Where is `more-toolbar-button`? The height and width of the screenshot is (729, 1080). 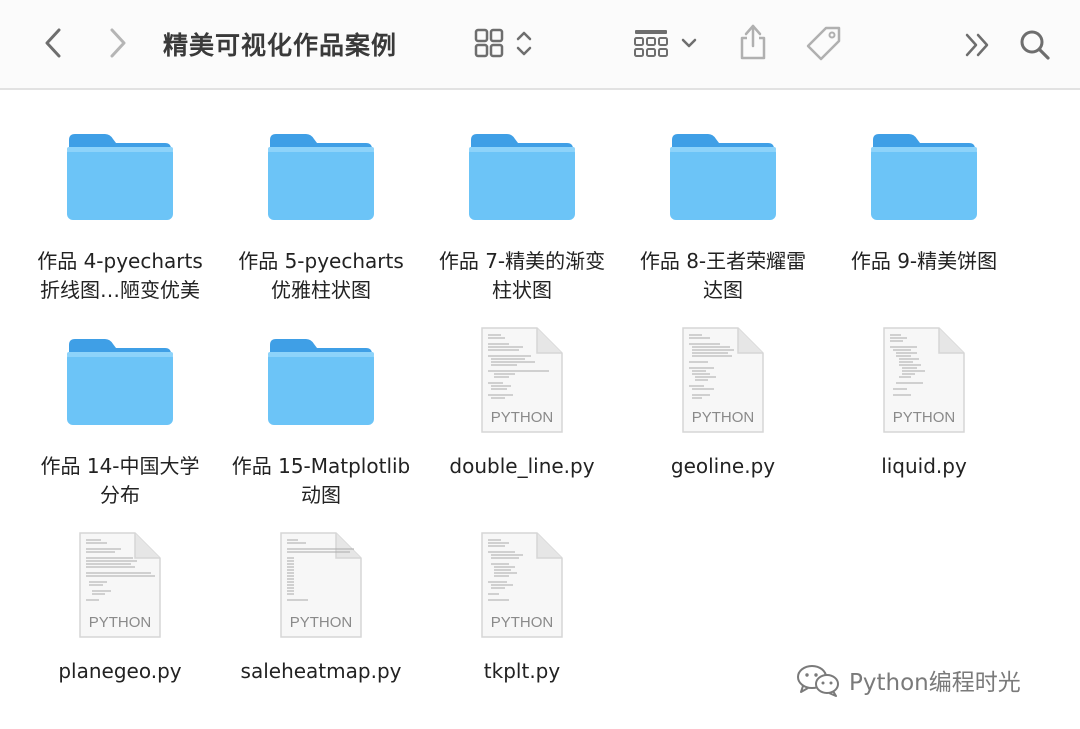
more-toolbar-button is located at coordinates (978, 45).